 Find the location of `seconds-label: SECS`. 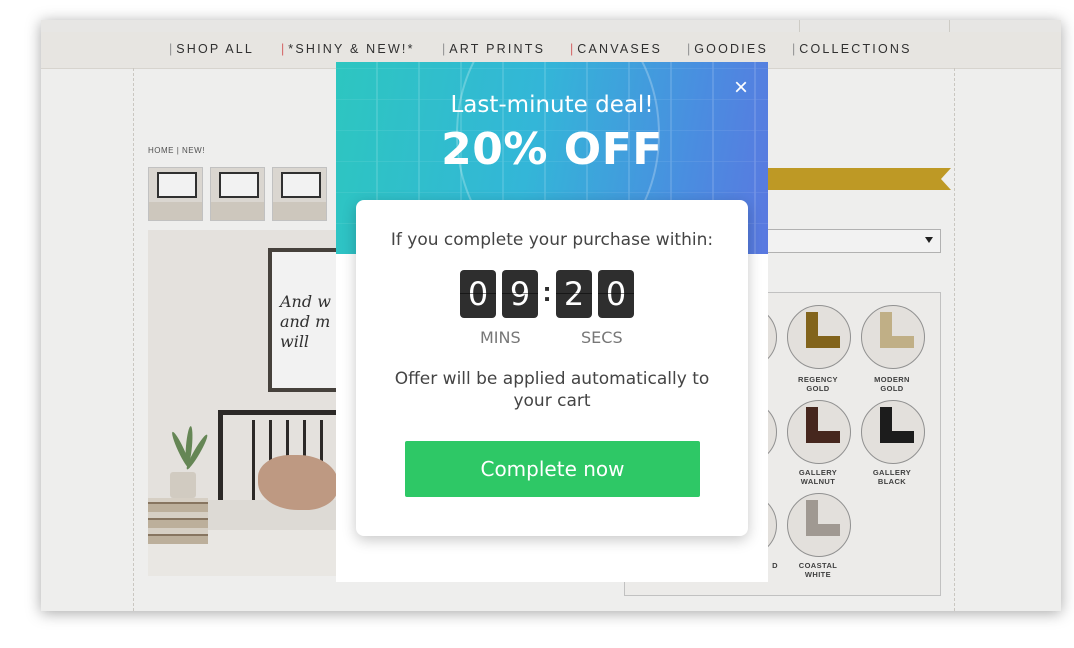

seconds-label: SECS is located at coordinates (602, 337).